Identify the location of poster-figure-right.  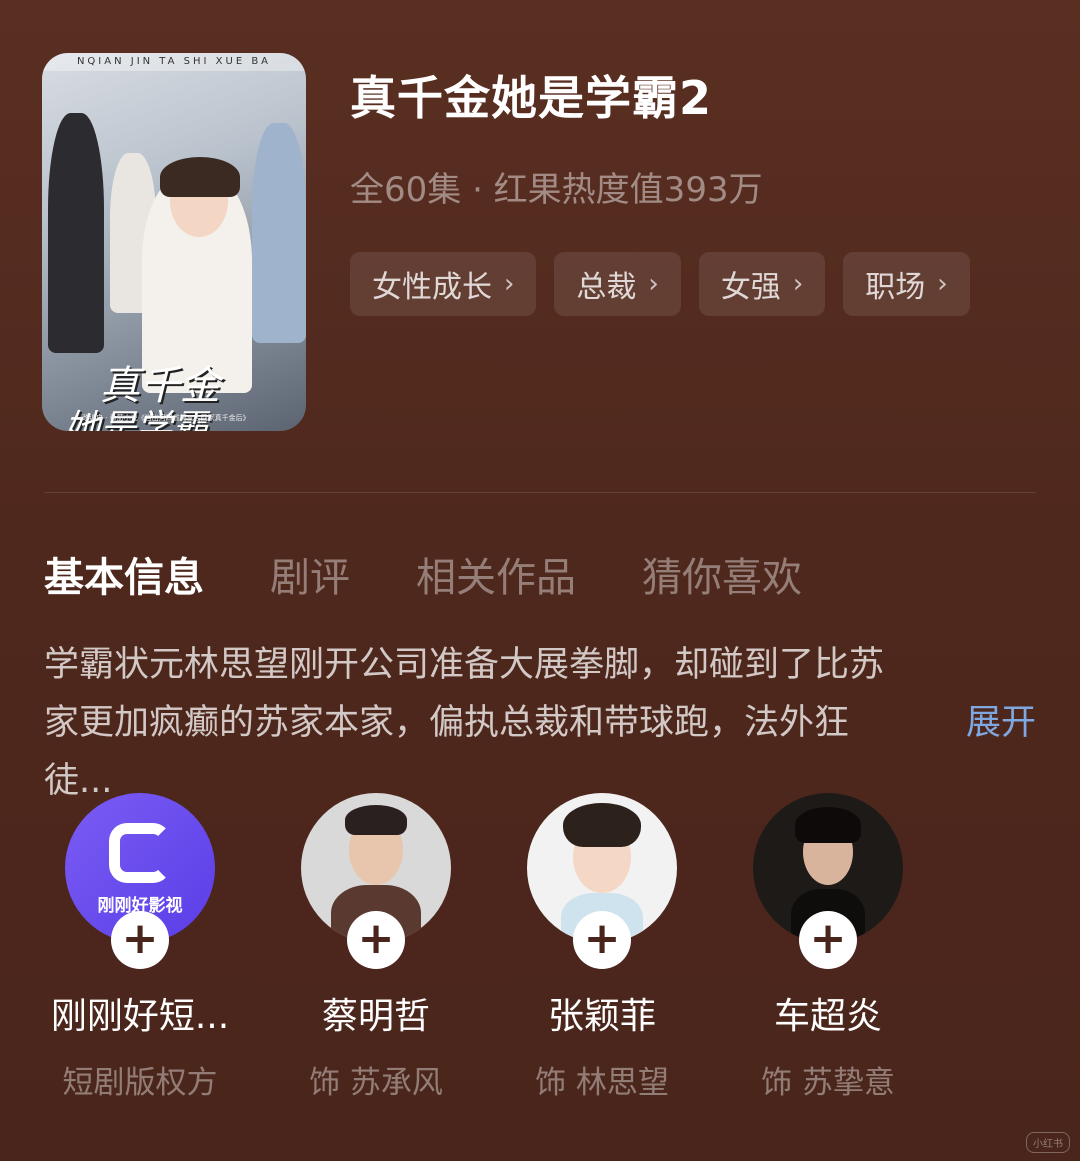
(279, 233).